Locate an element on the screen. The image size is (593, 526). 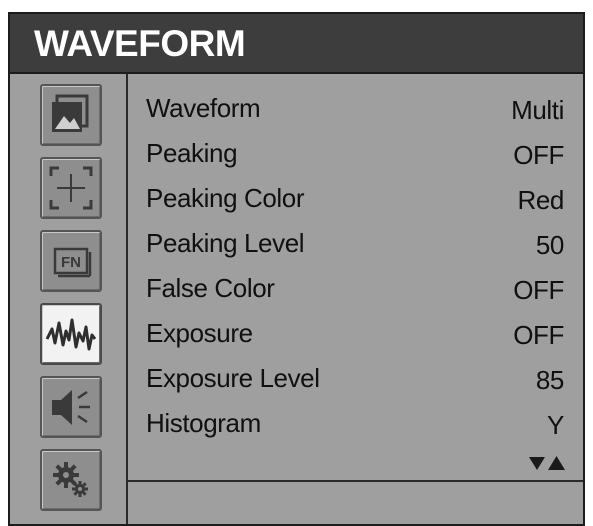
menu-title: WAVEFORM is located at coordinates (140, 43).